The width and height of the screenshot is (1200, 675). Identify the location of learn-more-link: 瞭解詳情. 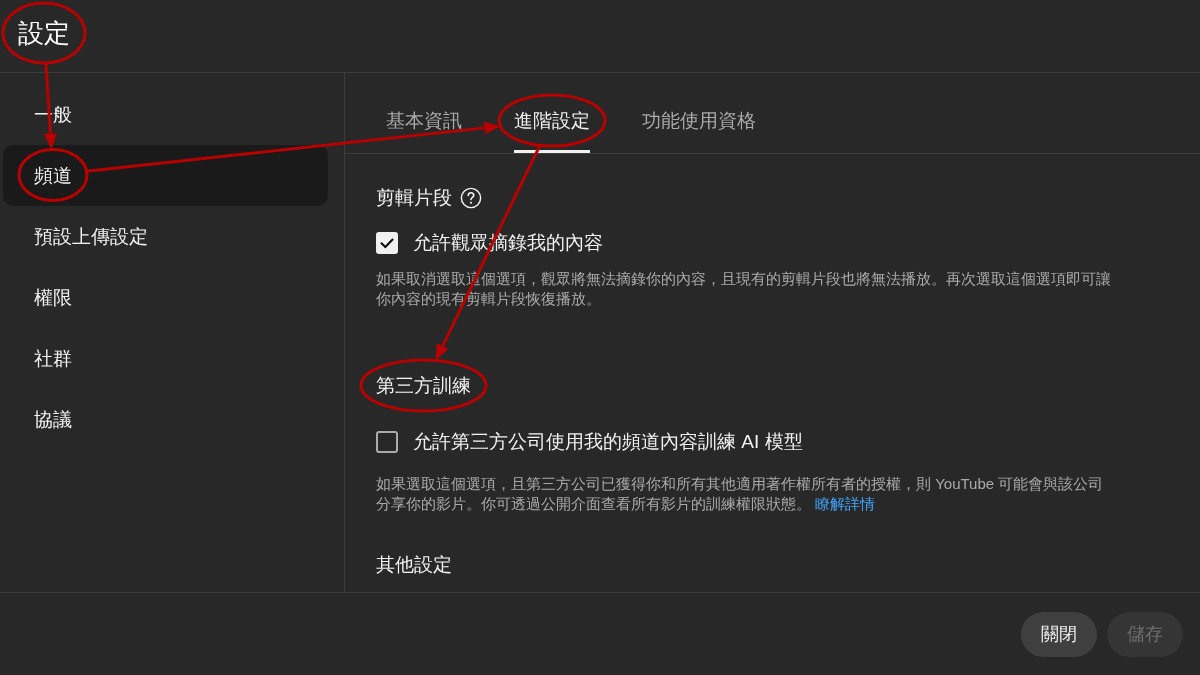
(845, 503).